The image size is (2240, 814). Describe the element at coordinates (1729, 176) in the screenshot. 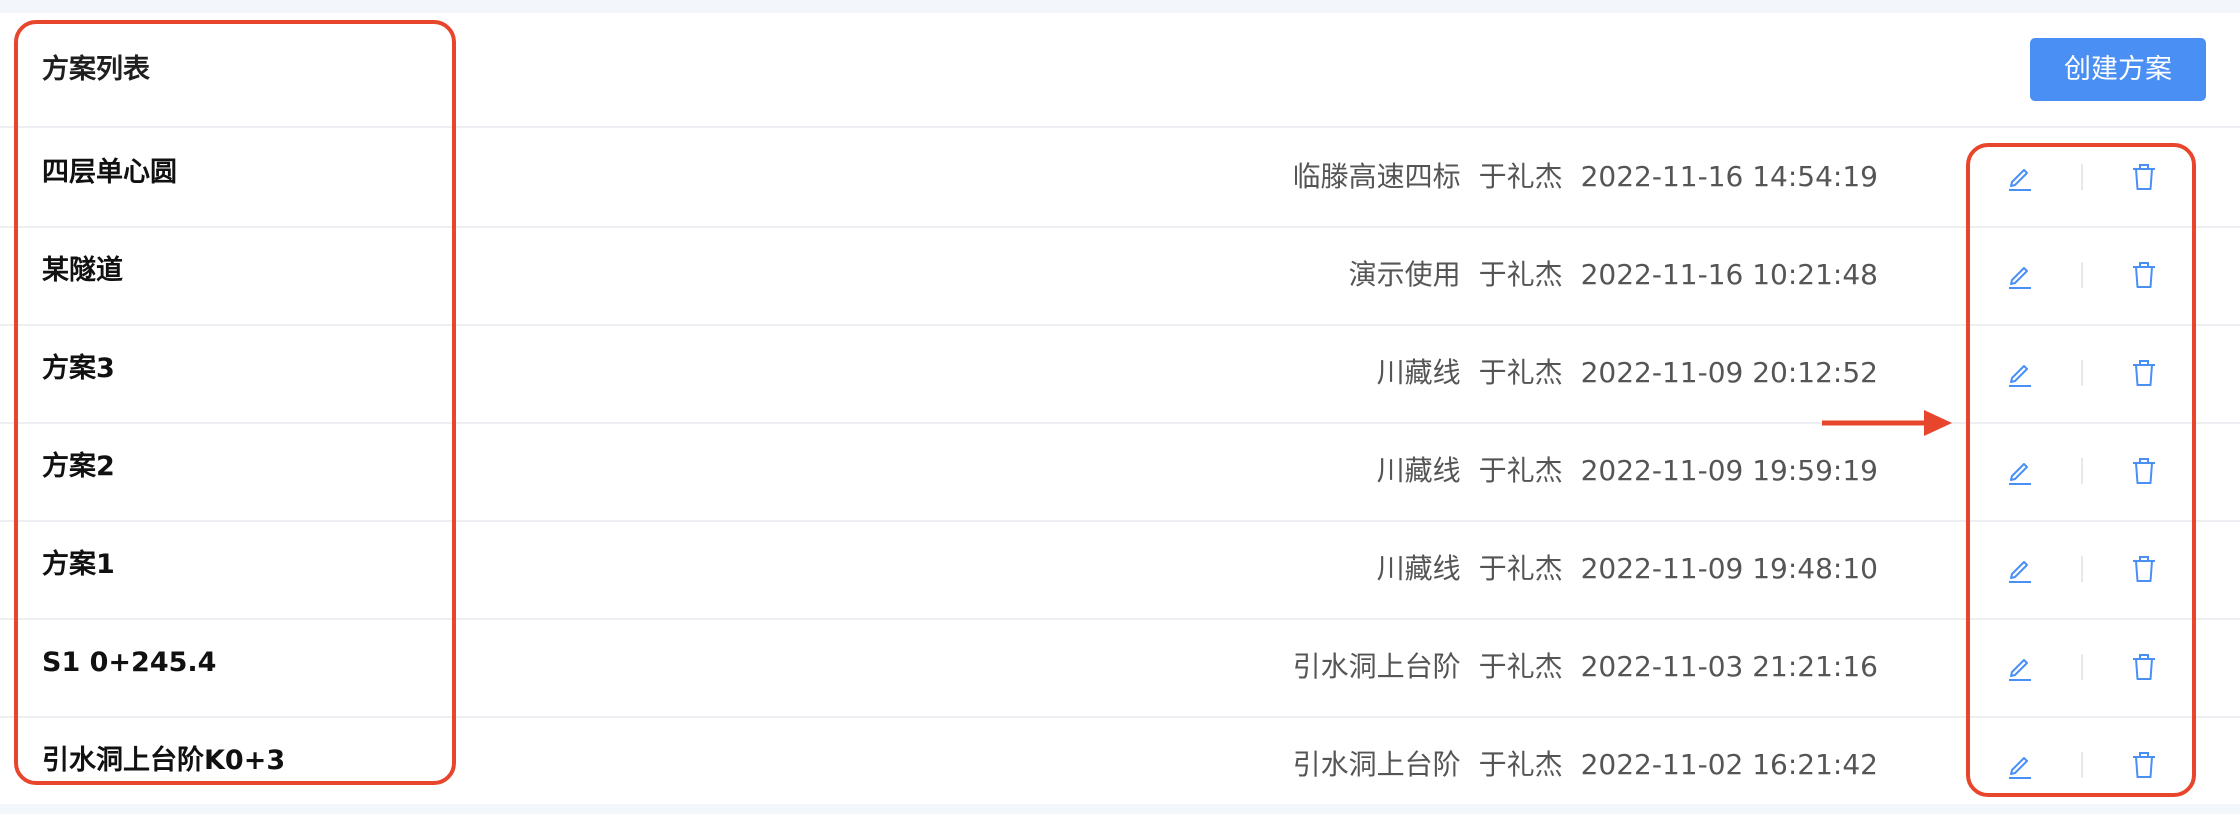

I see `timestamp: 2022-11-16 14:54:19` at that location.